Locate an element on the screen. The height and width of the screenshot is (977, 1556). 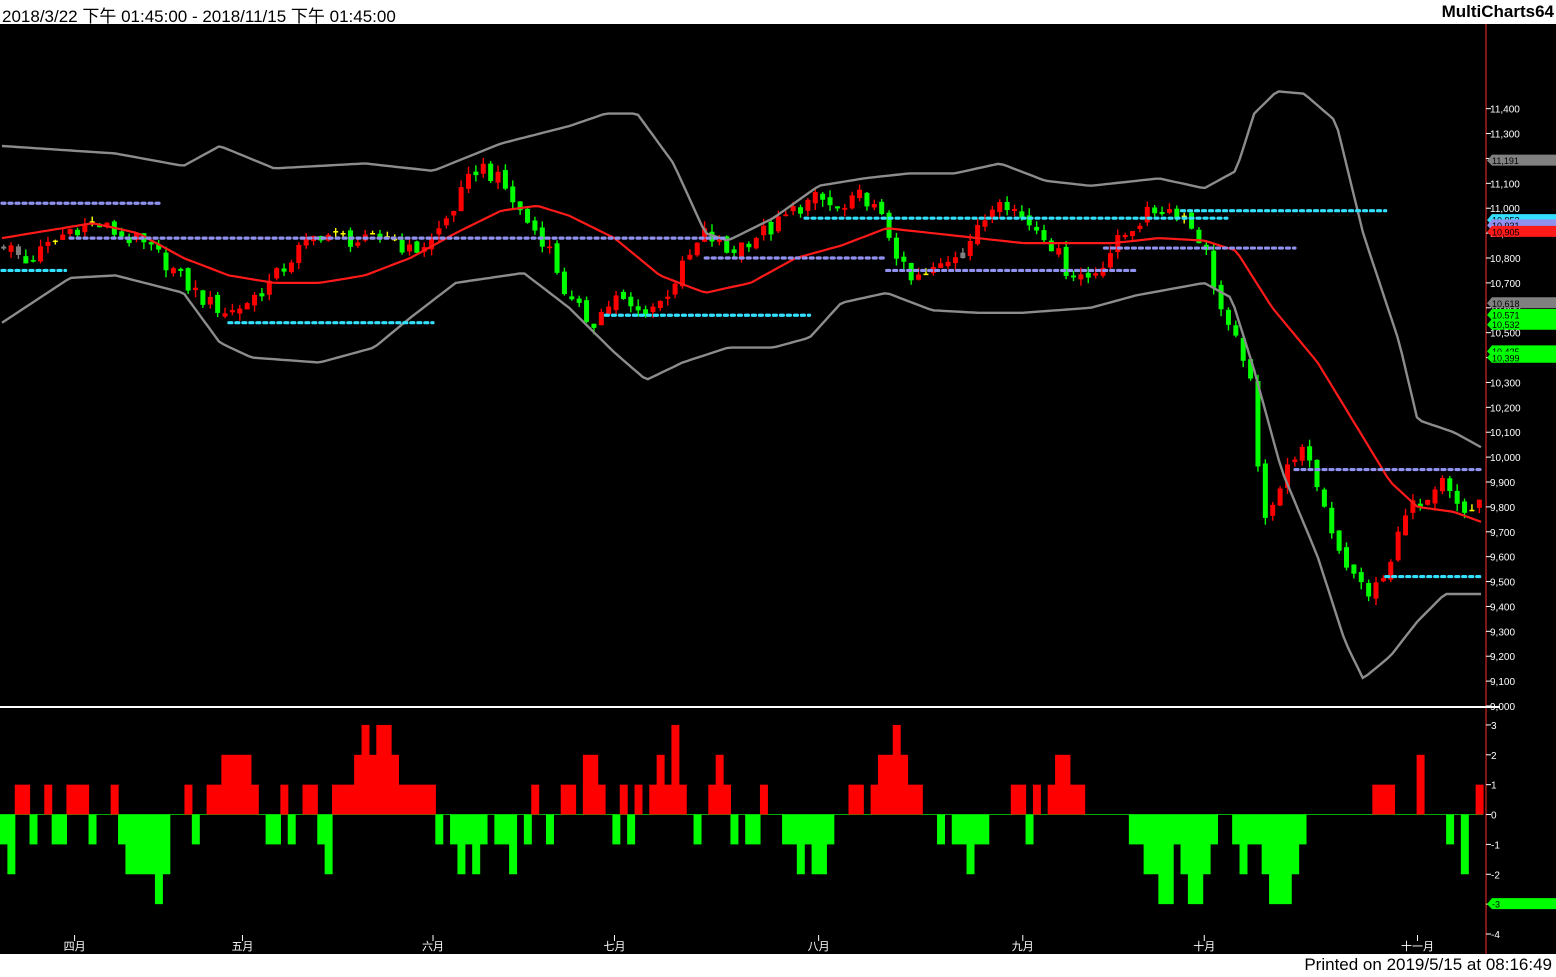
price-tick-label: 11,100 is located at coordinates (1505, 184).